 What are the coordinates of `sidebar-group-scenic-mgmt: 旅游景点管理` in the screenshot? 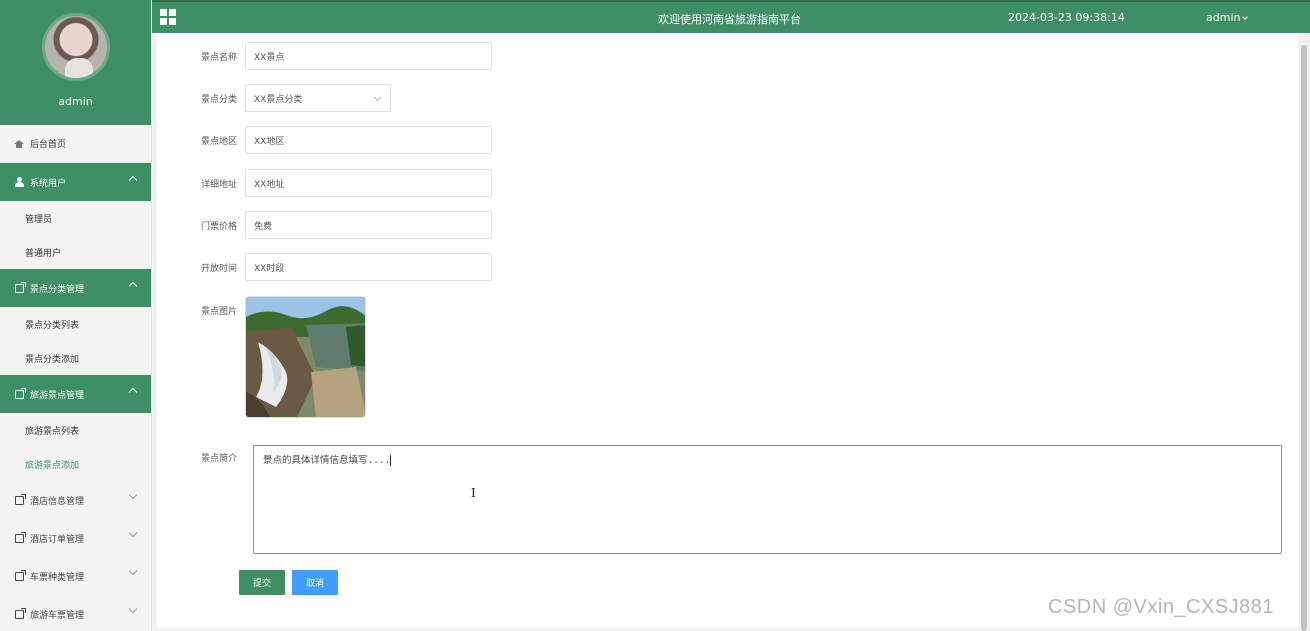 It's located at (75, 394).